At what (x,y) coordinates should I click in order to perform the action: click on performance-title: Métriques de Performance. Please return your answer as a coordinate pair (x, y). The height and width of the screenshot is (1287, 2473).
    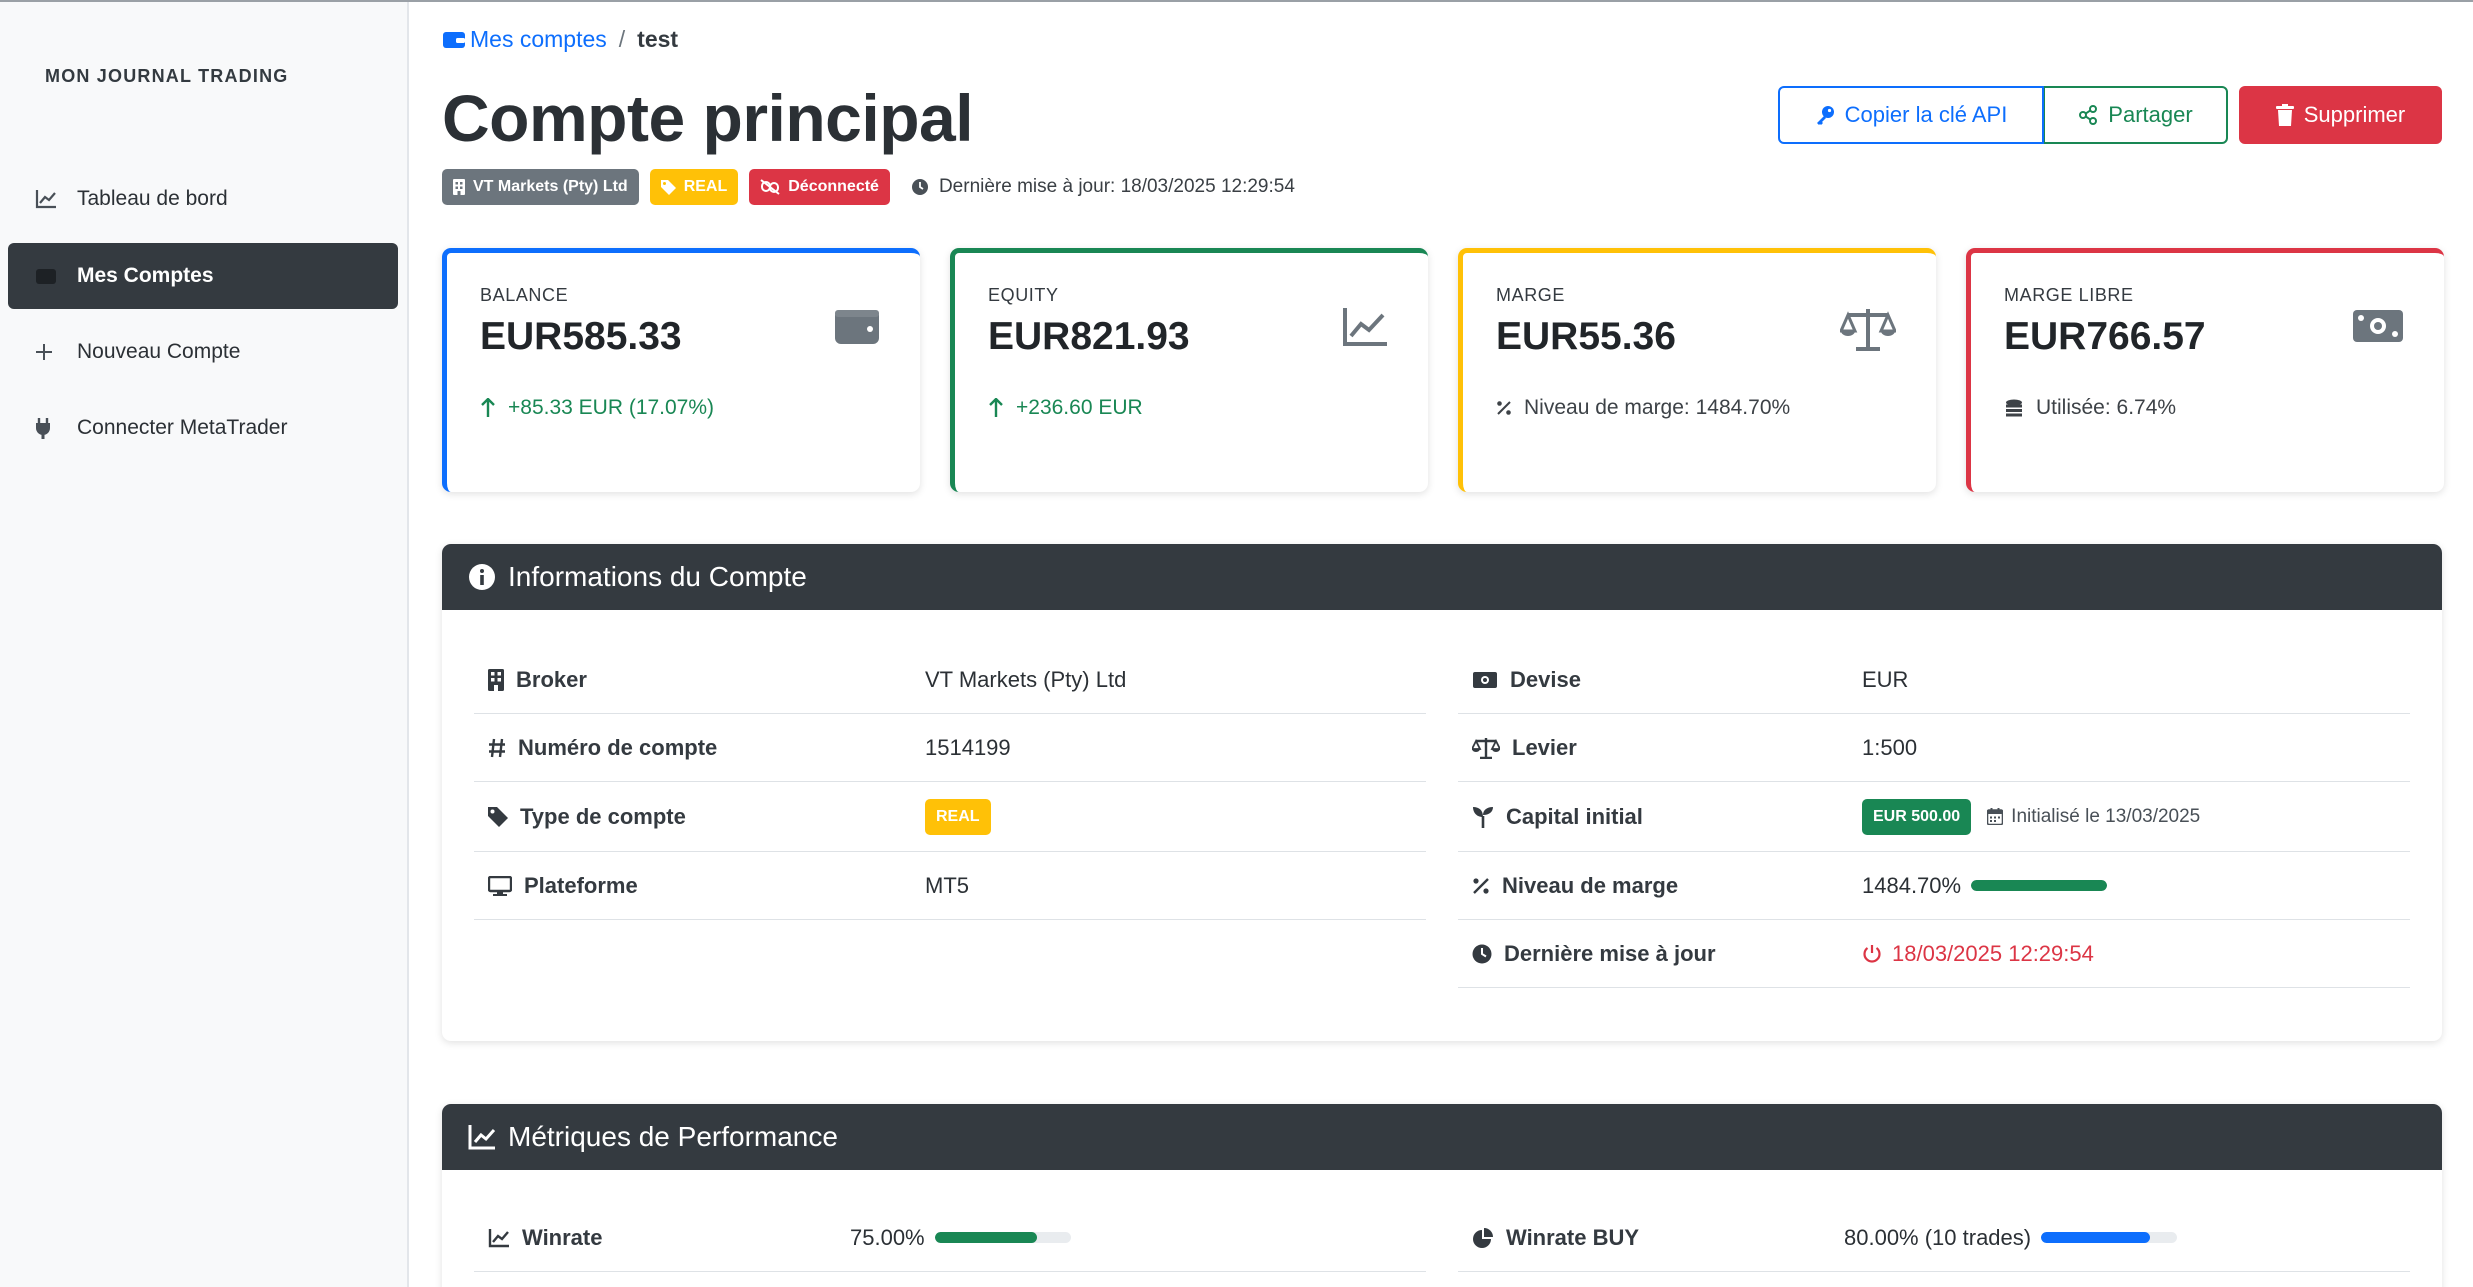
    Looking at the image, I should click on (673, 1136).